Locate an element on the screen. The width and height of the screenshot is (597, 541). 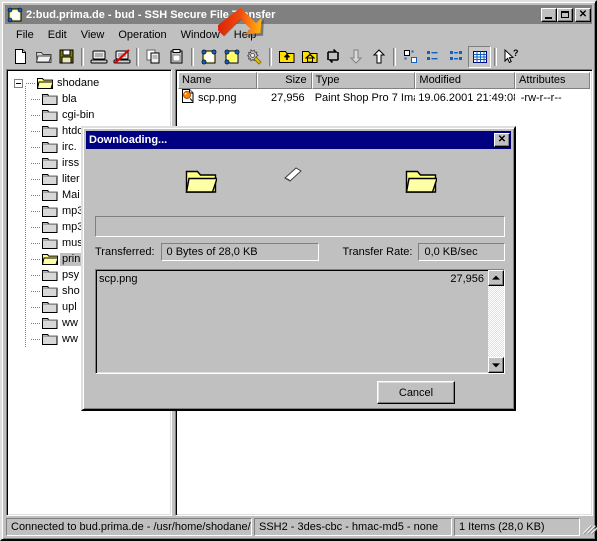
details-view-icon is located at coordinates (479, 56).